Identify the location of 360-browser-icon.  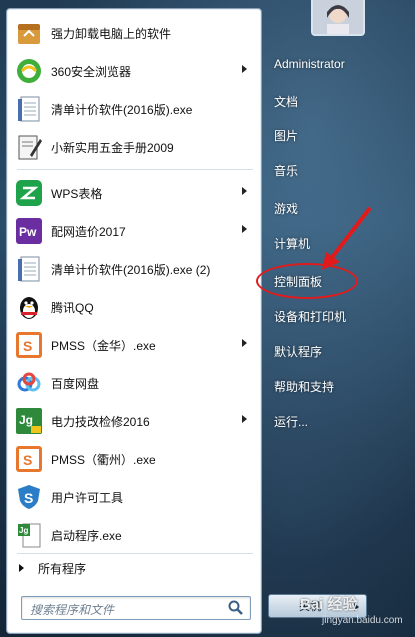
(29, 71).